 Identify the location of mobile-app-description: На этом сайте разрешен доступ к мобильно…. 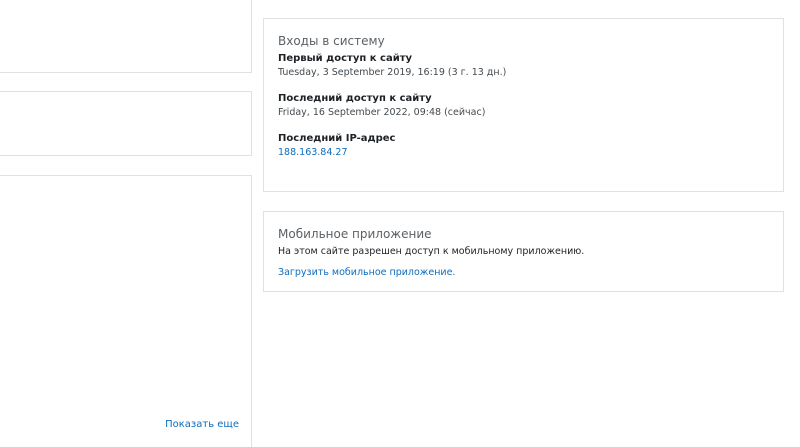
(431, 251).